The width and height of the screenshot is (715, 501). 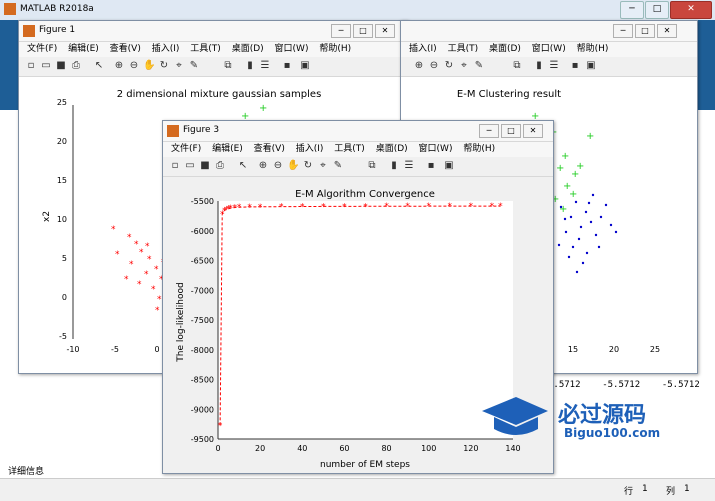 What do you see at coordinates (341, 31) in the screenshot?
I see `fig1-minimize-button: ─` at bounding box center [341, 31].